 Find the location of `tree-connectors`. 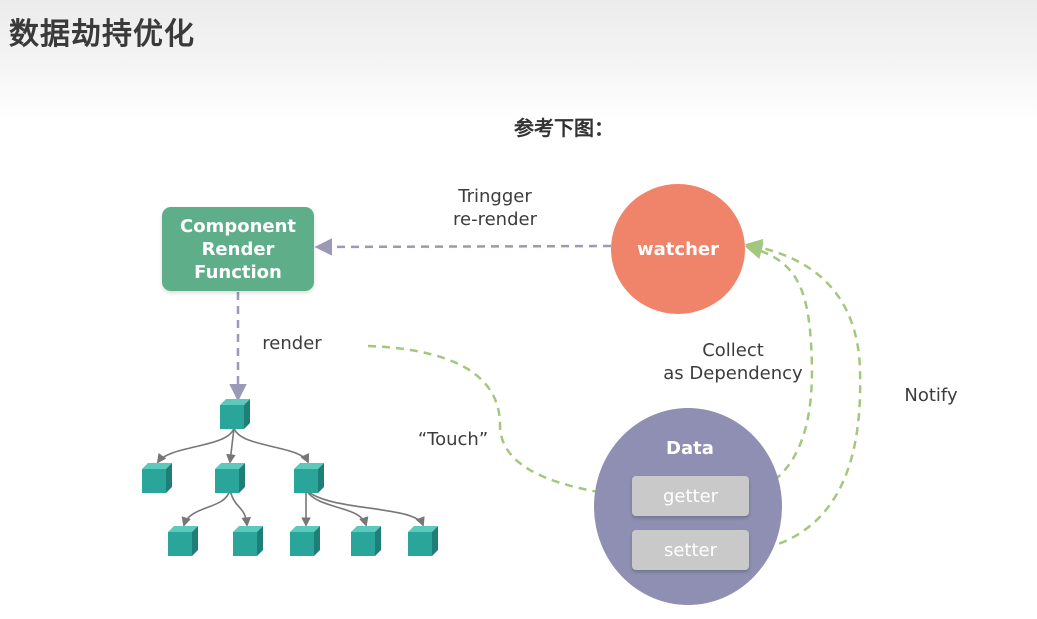

tree-connectors is located at coordinates (290, 477).